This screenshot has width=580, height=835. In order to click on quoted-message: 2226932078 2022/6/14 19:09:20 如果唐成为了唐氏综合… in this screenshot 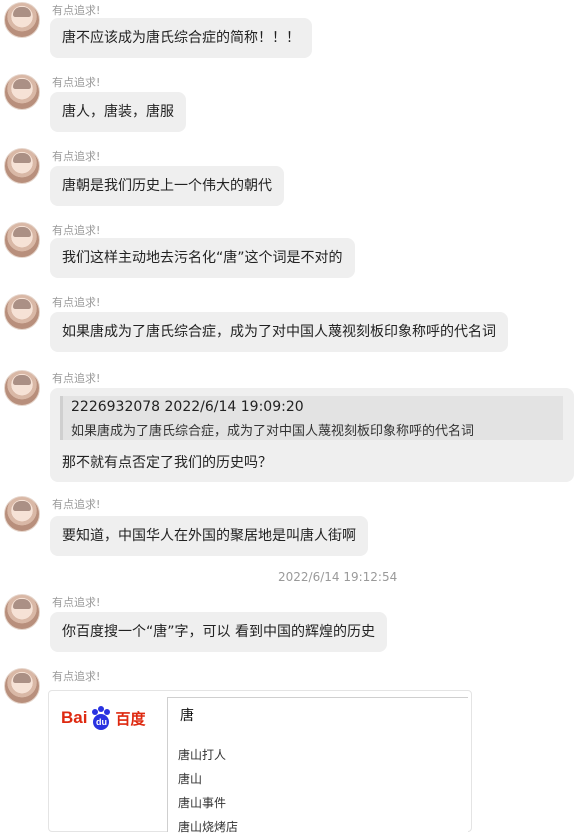, I will do `click(311, 418)`.